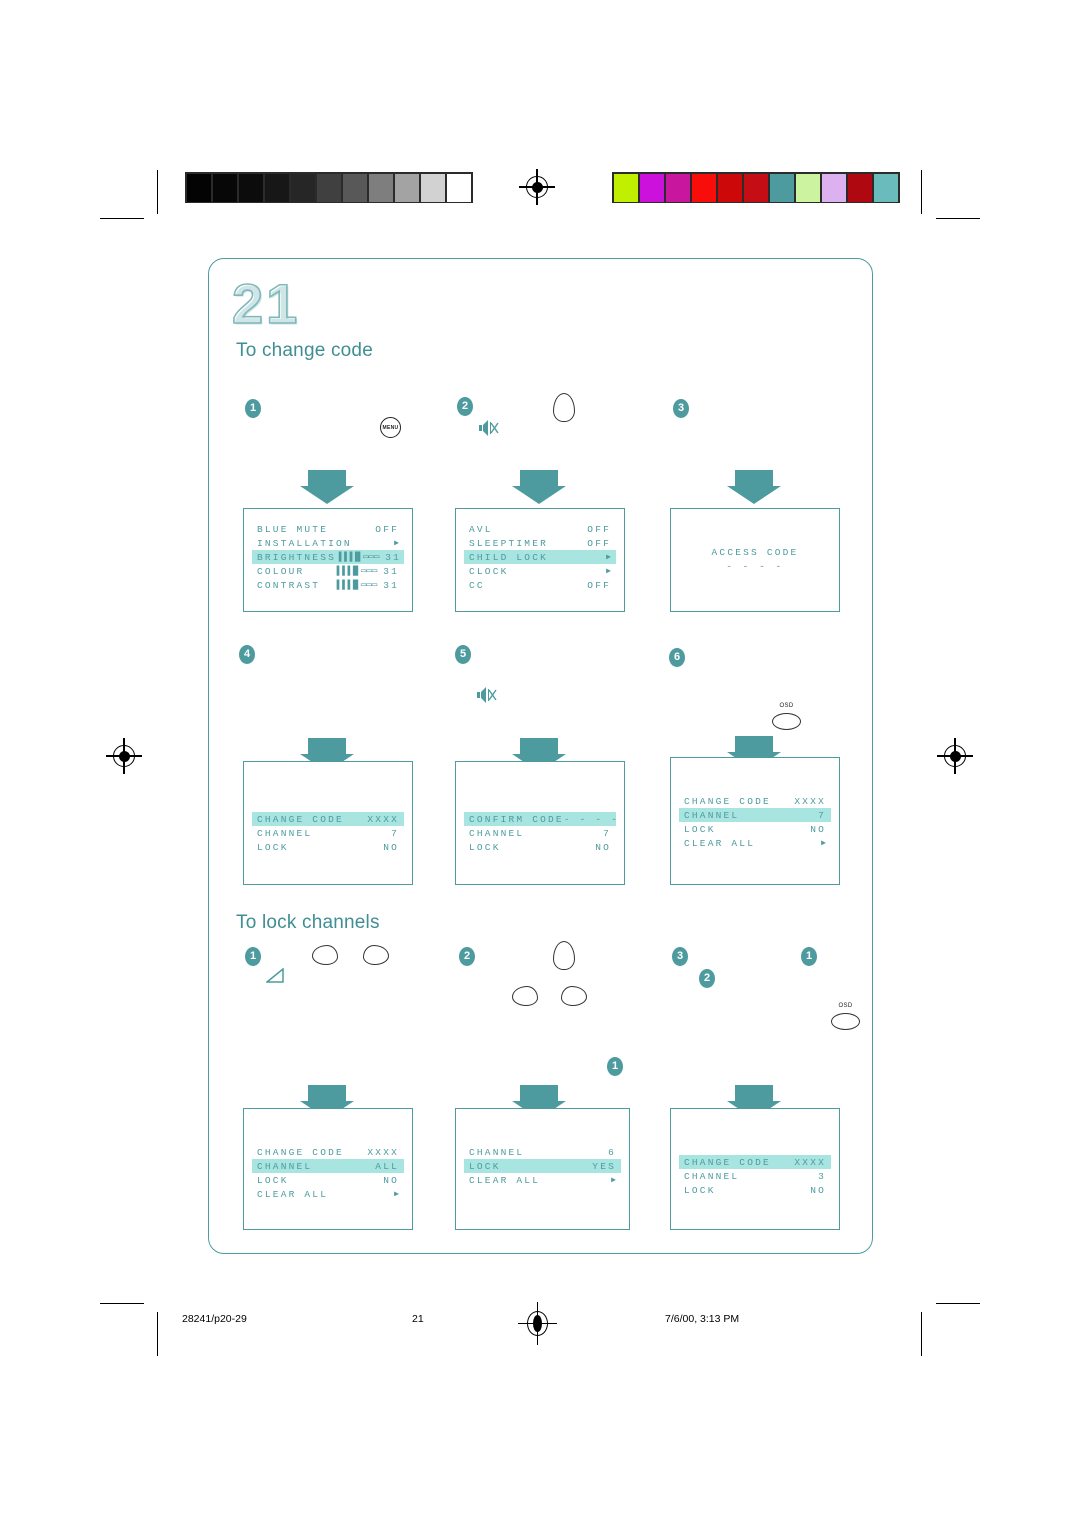 The height and width of the screenshot is (1528, 1080). I want to click on access-code-label: ACCESS CODE, so click(755, 552).